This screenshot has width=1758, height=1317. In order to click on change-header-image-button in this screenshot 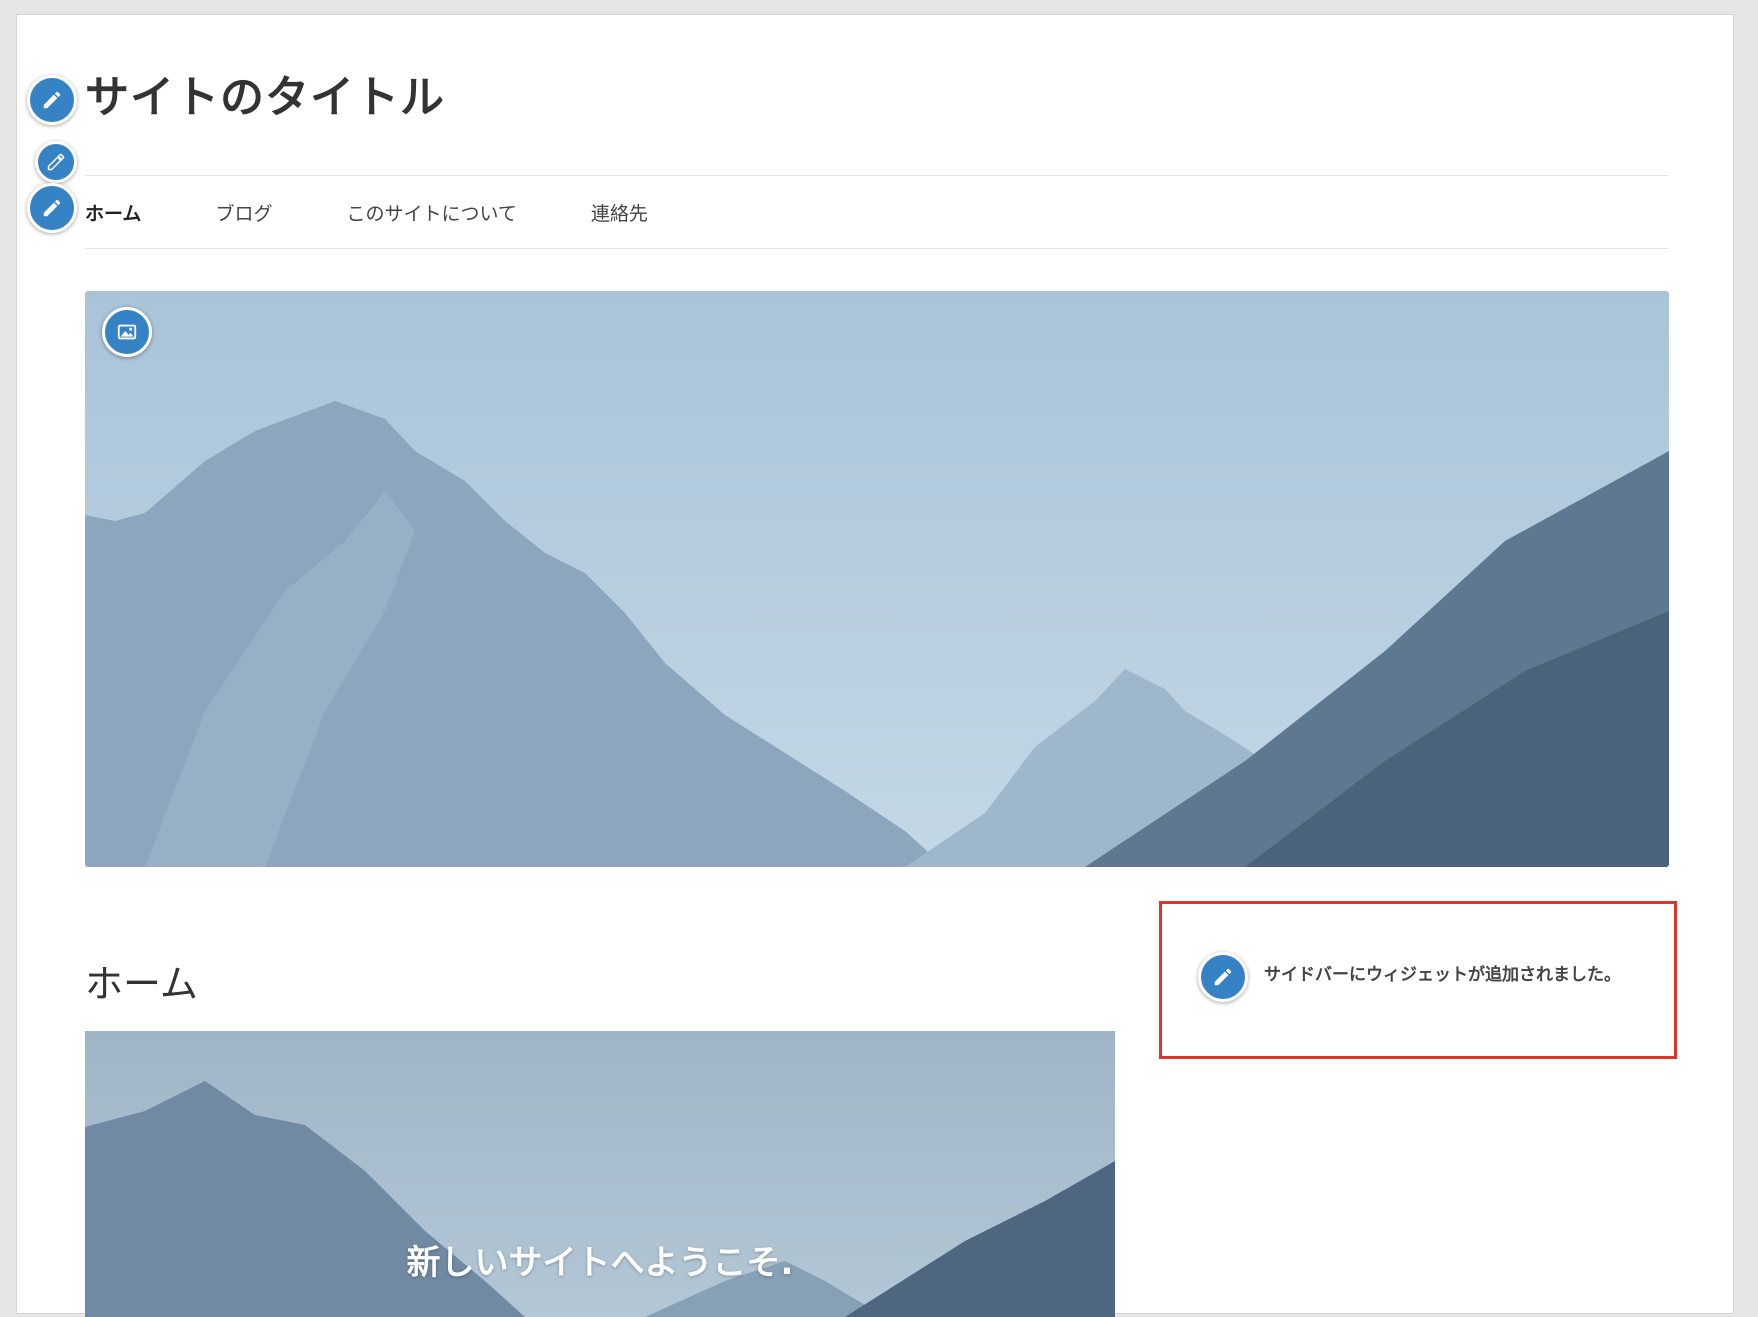, I will do `click(127, 332)`.